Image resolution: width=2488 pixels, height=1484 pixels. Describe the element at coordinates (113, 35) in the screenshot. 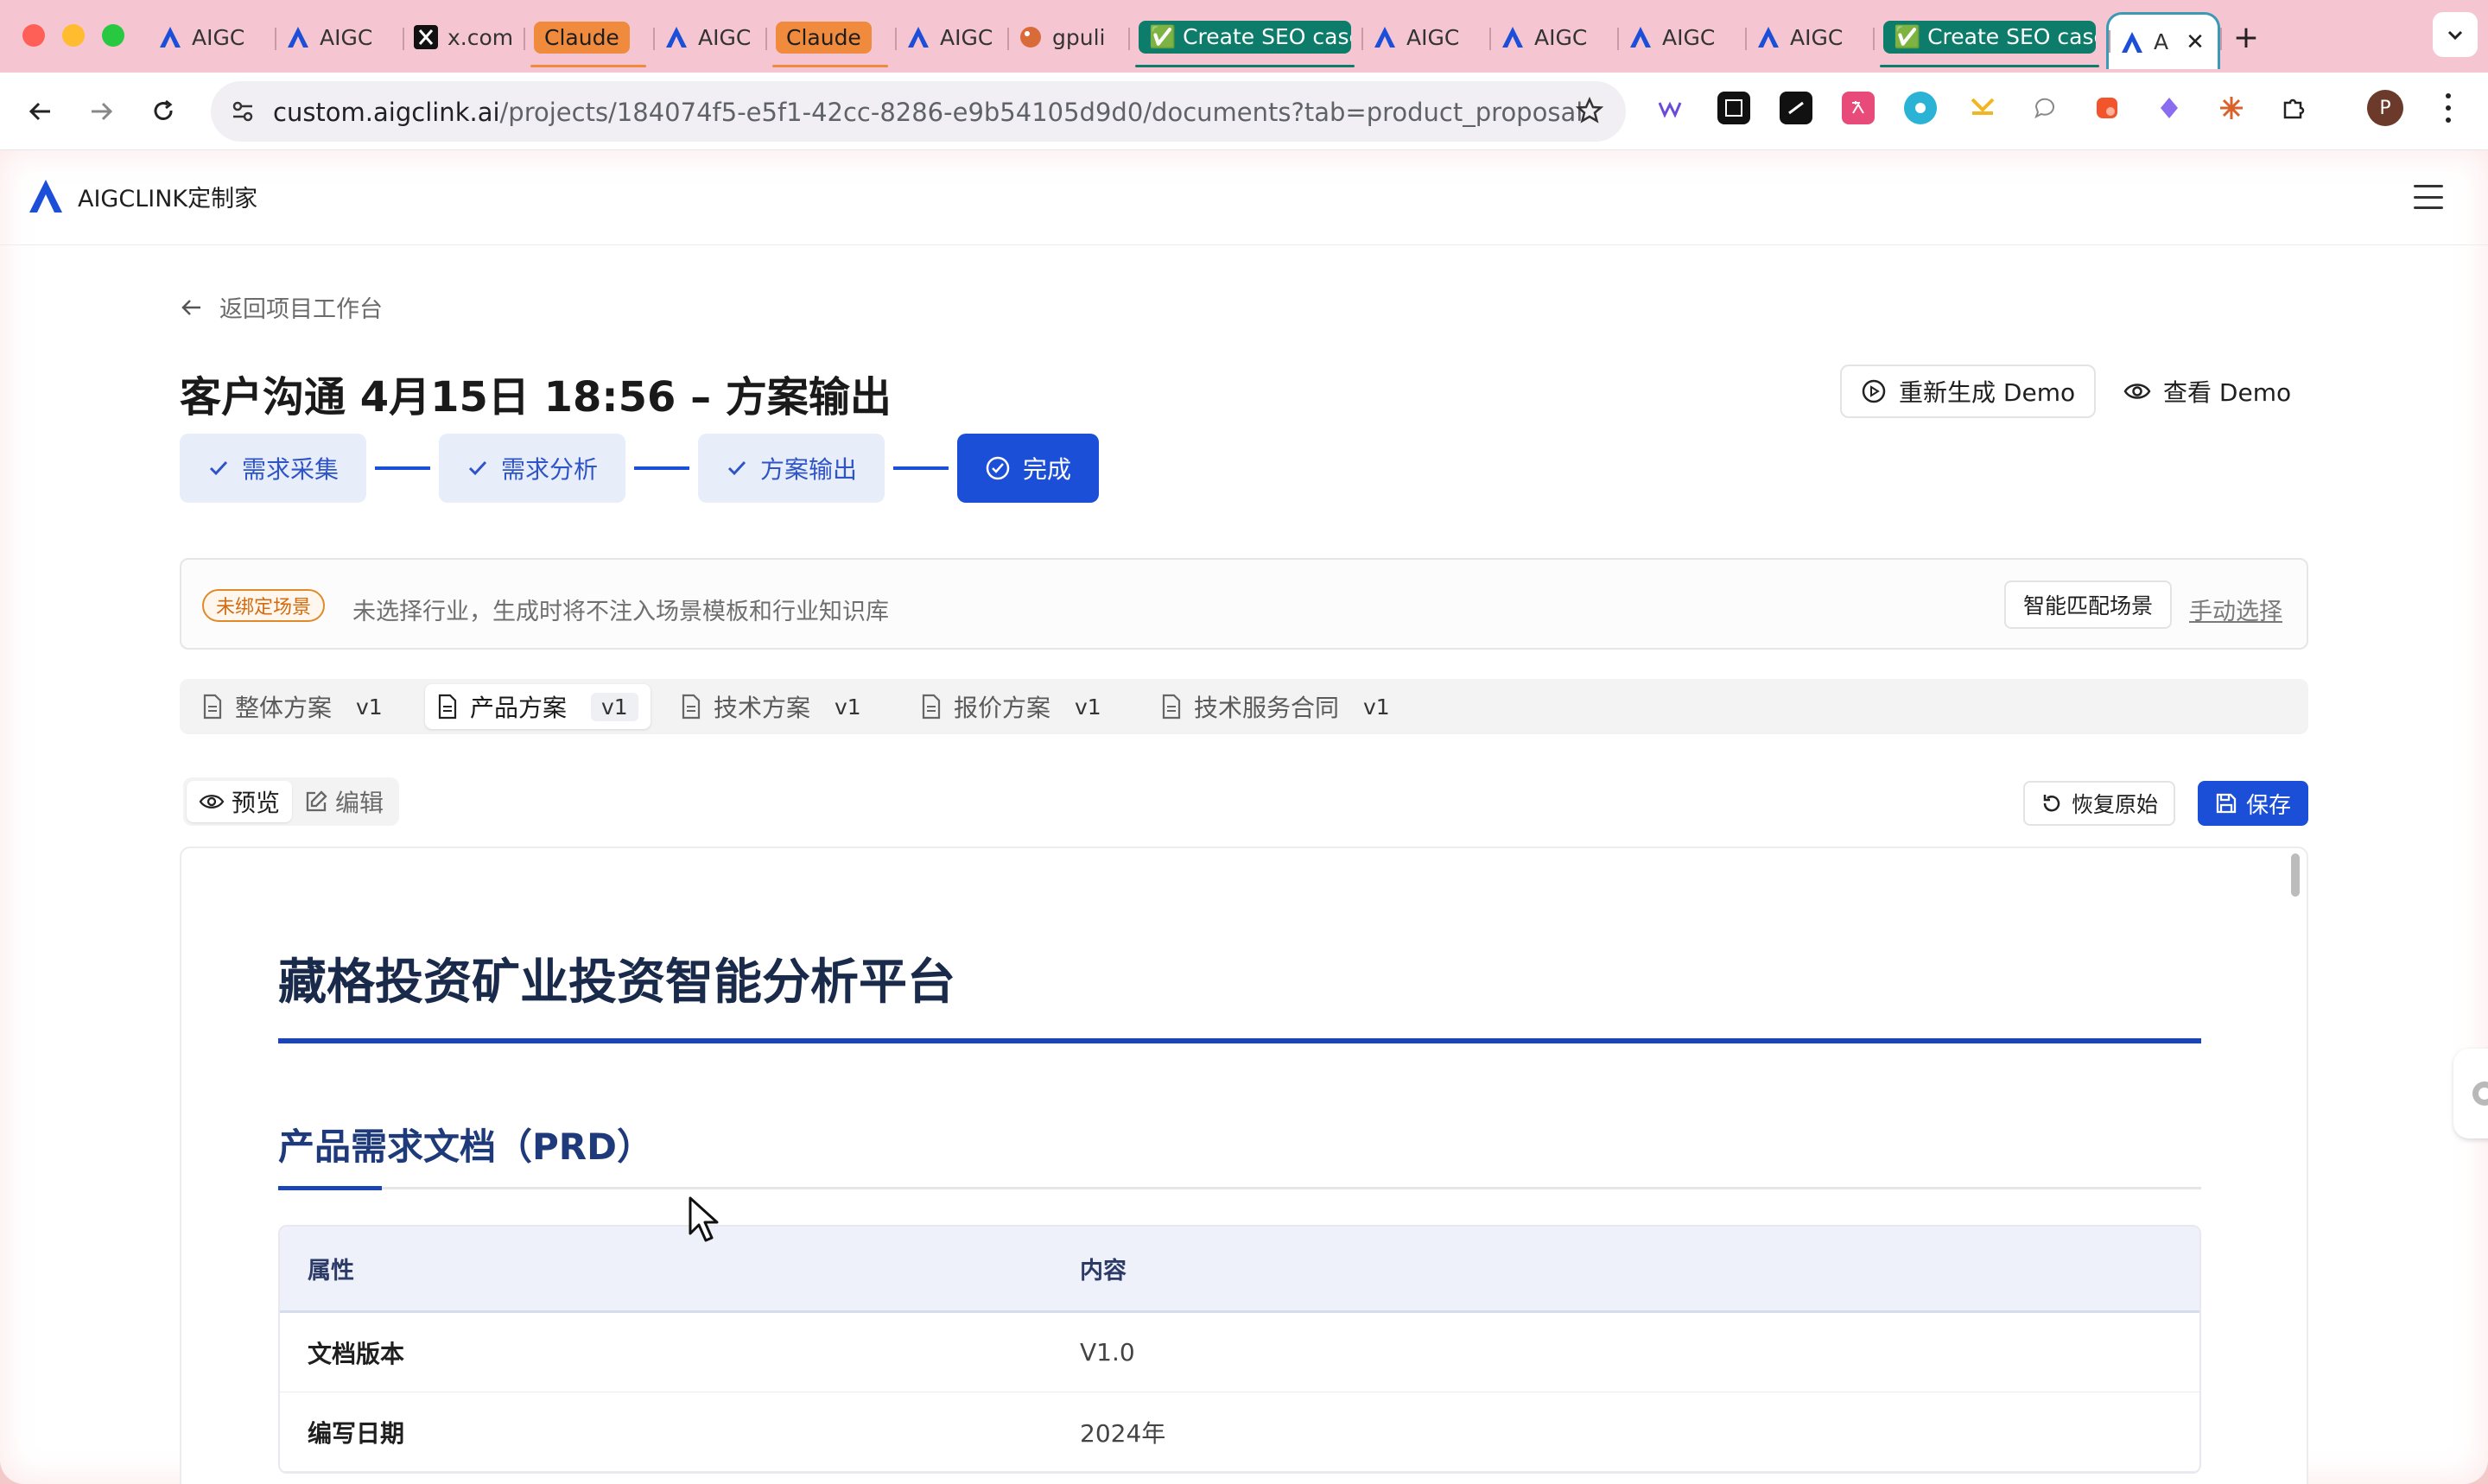

I see `maximize-window-button` at that location.